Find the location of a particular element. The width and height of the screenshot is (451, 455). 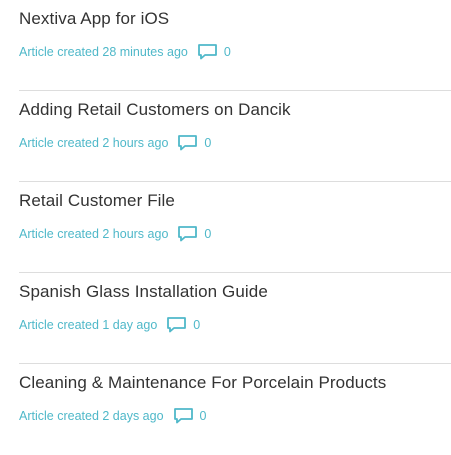

article-created-text: Article created 2 days ago is located at coordinates (91, 415).